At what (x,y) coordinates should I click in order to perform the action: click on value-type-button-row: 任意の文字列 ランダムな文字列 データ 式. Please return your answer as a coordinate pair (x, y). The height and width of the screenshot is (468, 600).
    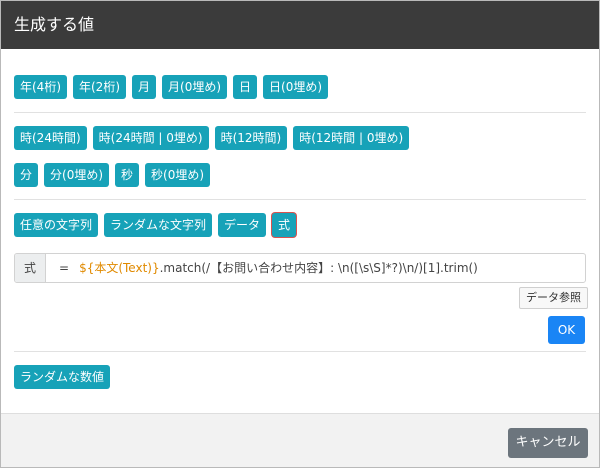
    Looking at the image, I should click on (155, 225).